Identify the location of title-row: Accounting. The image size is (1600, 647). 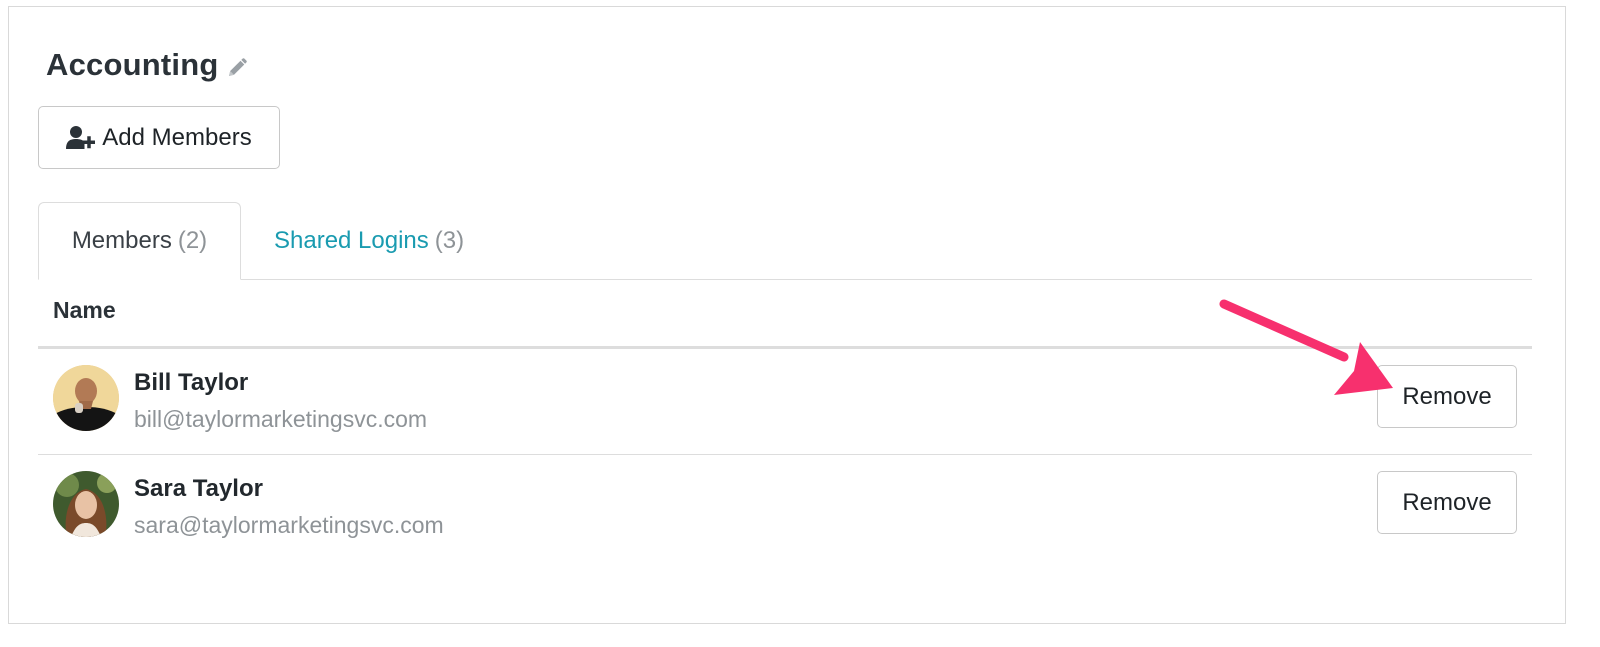
(147, 65).